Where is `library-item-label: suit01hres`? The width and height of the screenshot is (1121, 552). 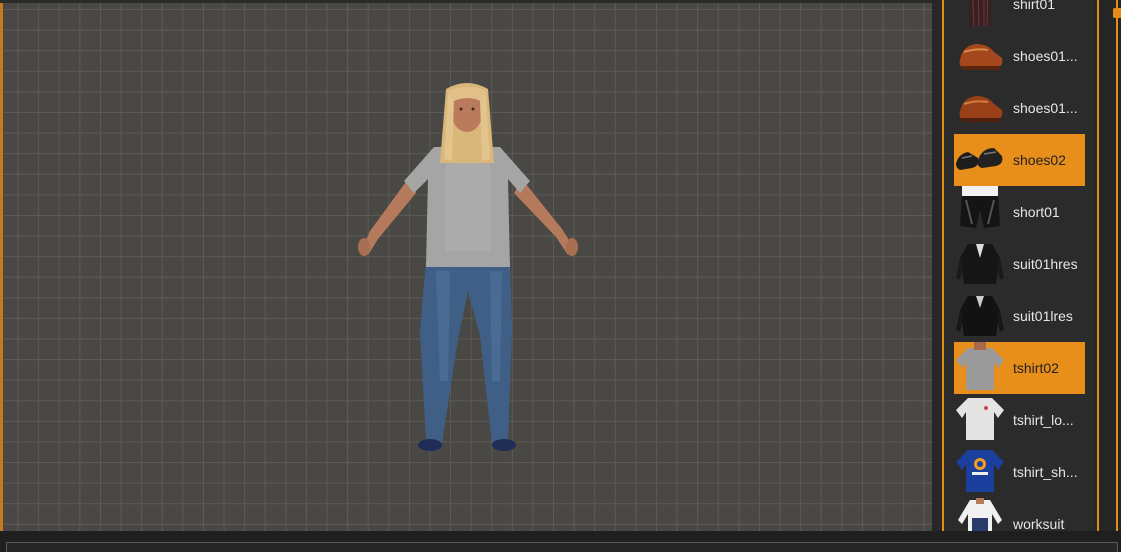 library-item-label: suit01hres is located at coordinates (1045, 264).